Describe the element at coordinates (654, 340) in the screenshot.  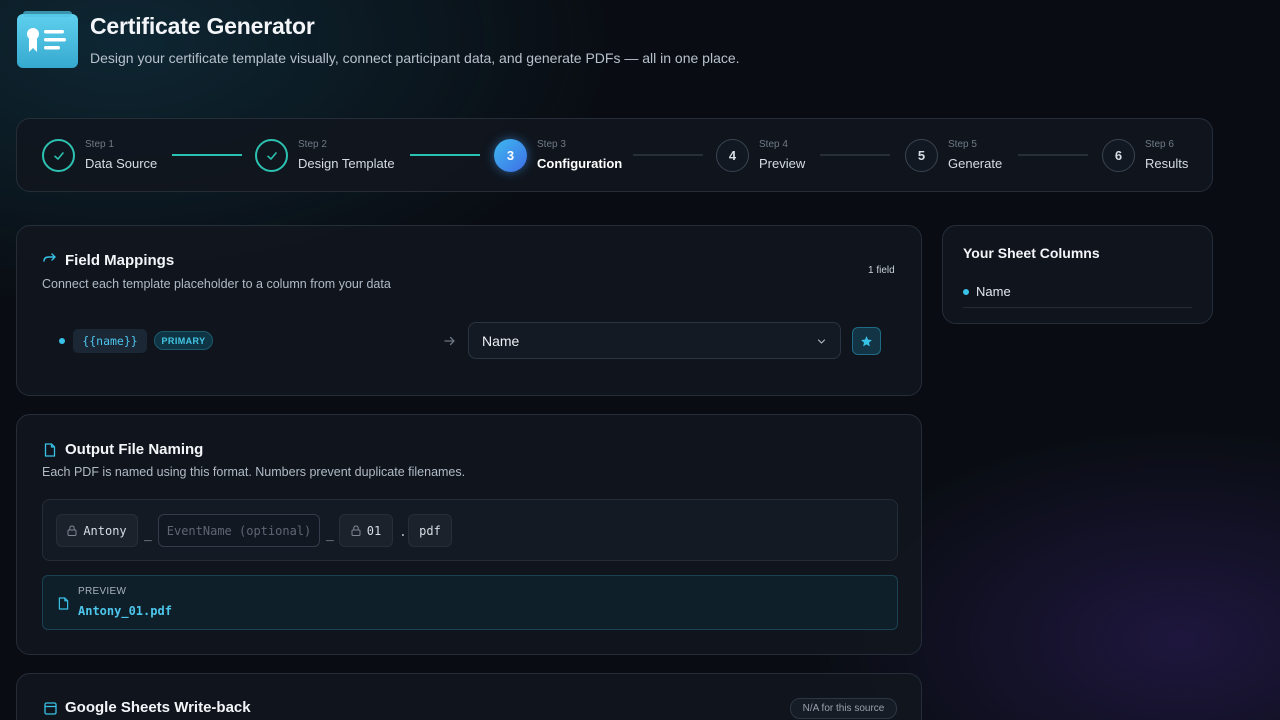
I see `column-select: Name` at that location.